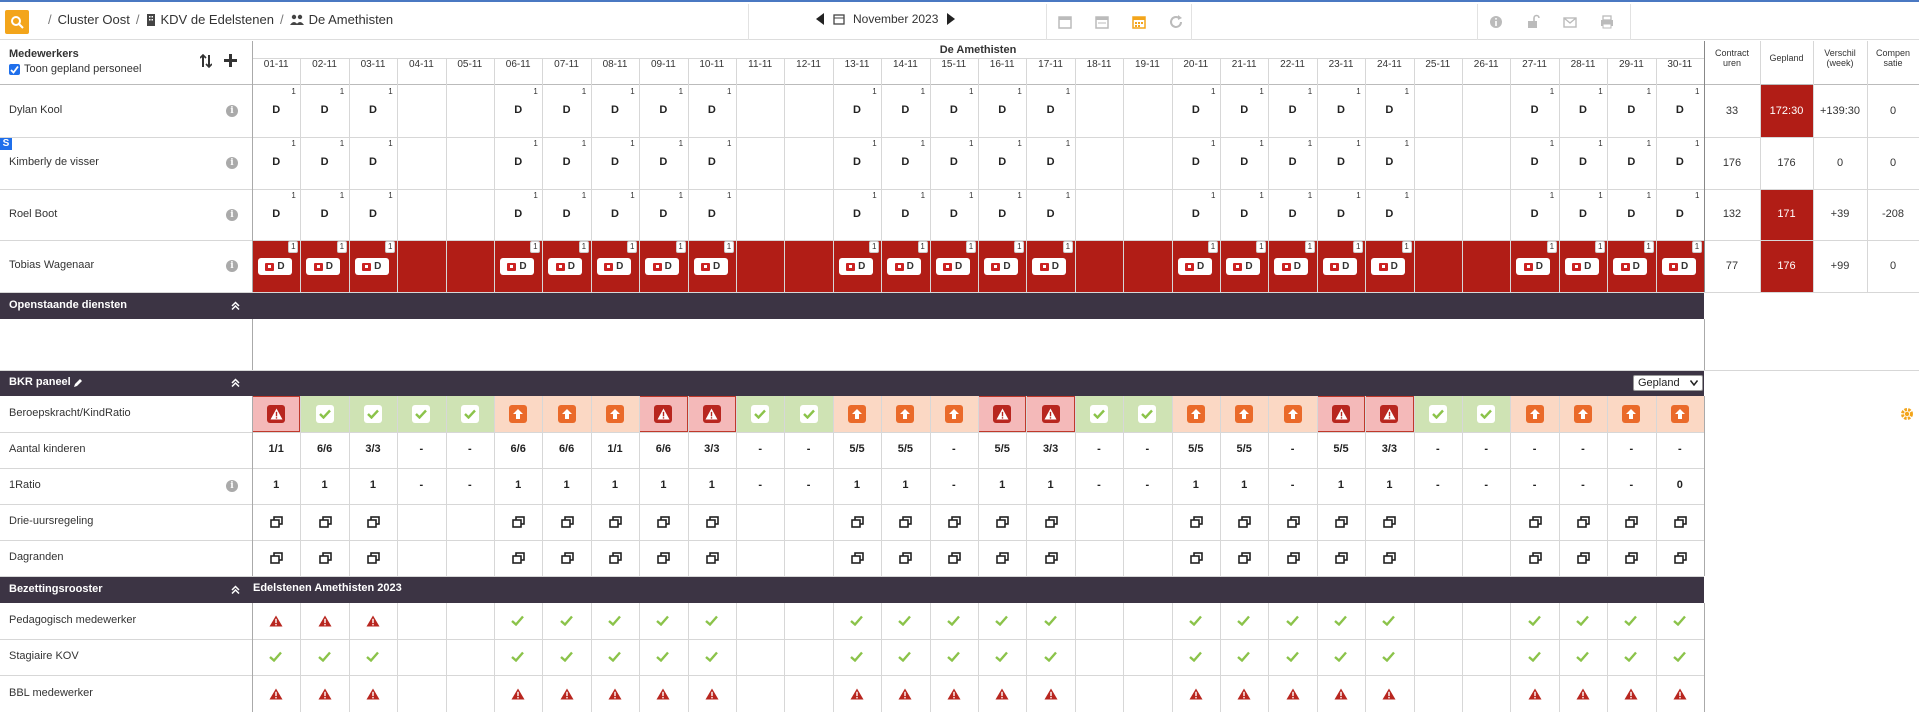 The image size is (1919, 712). I want to click on unlock-button, so click(1533, 22).